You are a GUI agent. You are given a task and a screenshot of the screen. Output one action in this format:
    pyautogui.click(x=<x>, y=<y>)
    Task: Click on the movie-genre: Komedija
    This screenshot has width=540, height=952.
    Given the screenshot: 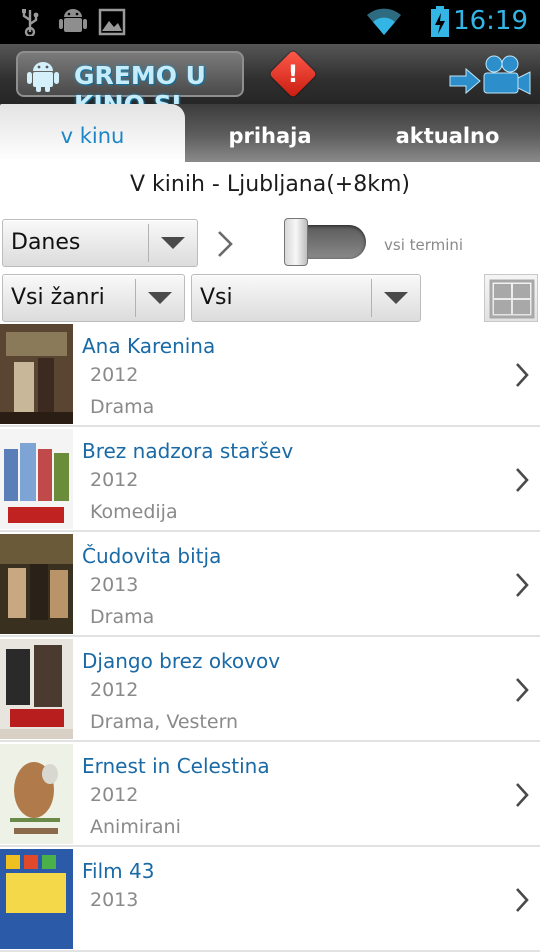 What is the action you would take?
    pyautogui.click(x=134, y=512)
    